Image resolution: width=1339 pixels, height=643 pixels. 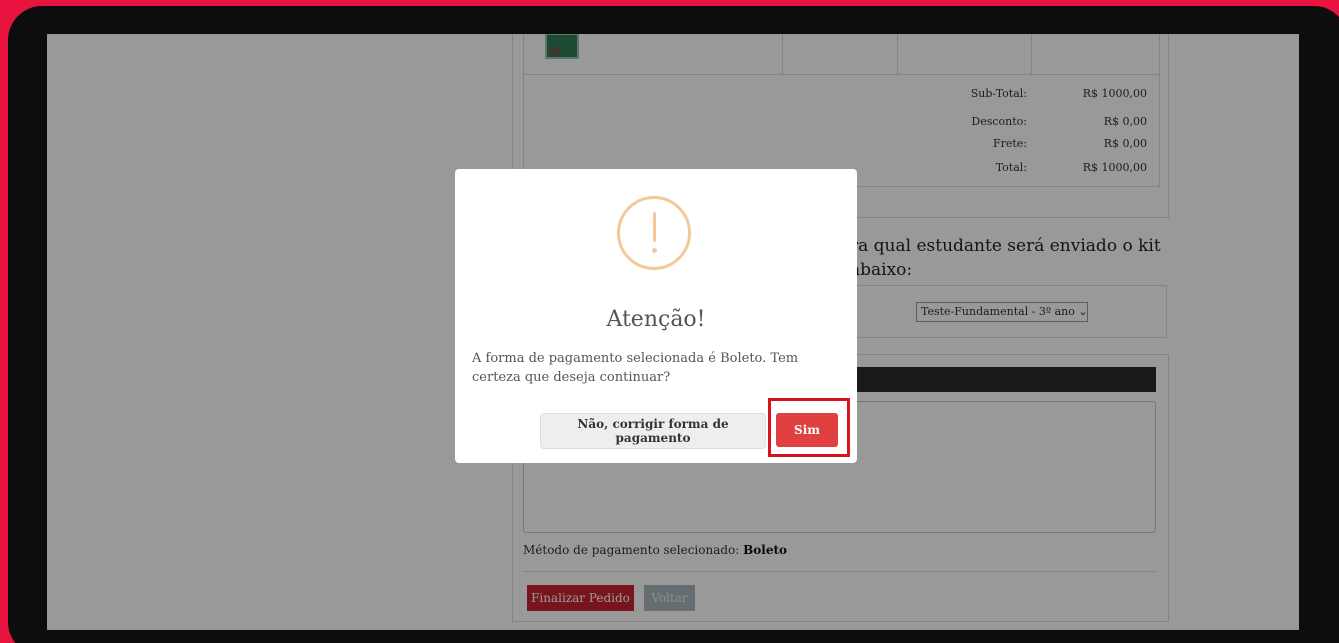 What do you see at coordinates (653, 431) in the screenshot?
I see `cancel-correct-payment-button: Não, corrigir forma de pagamento` at bounding box center [653, 431].